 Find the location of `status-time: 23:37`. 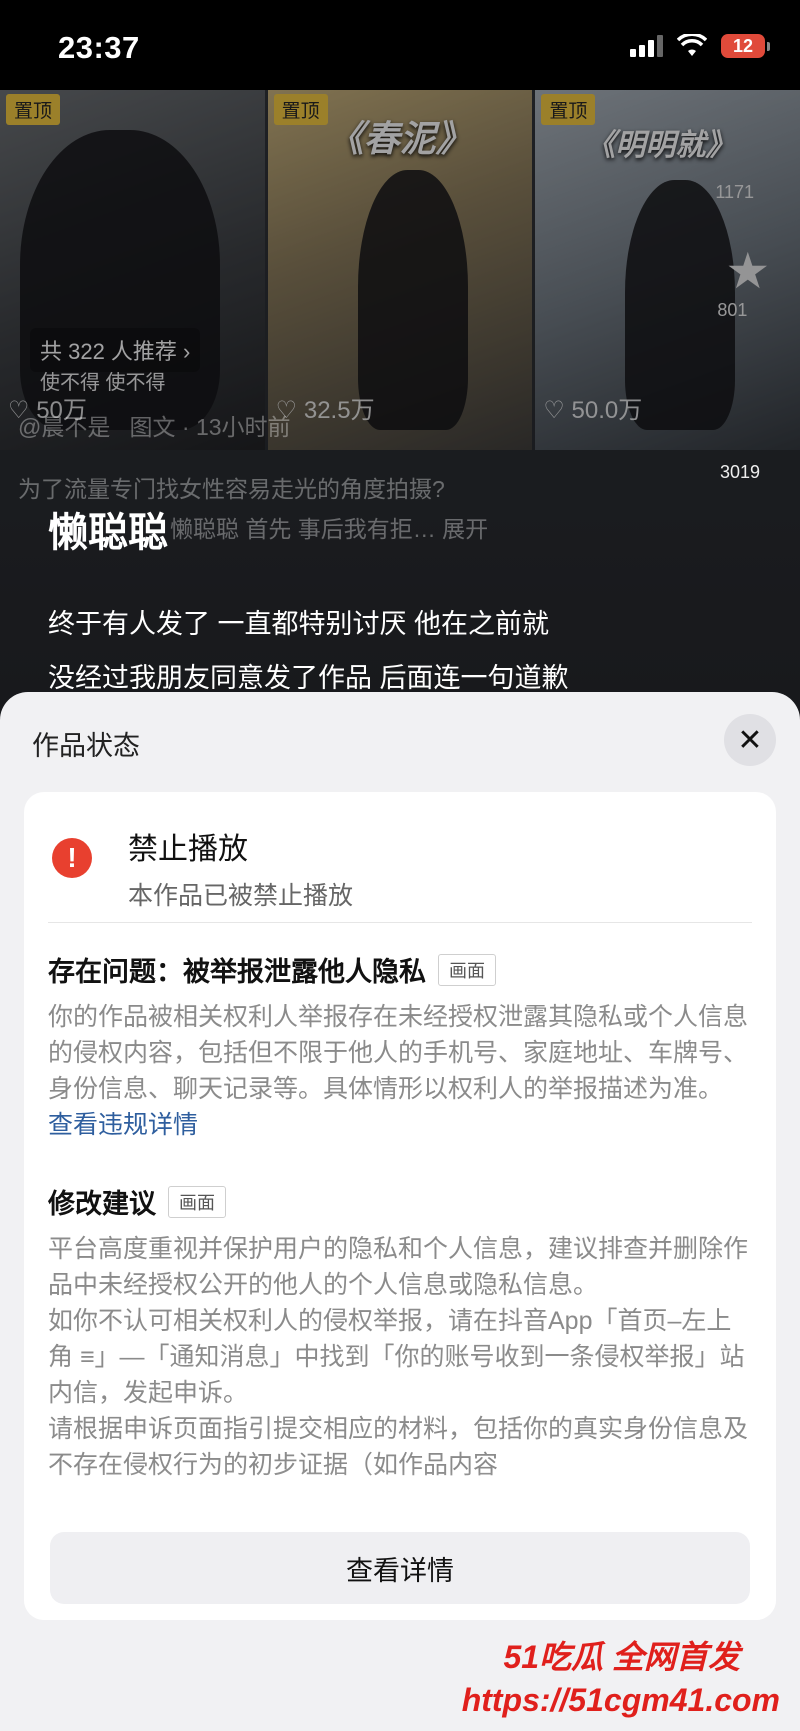

status-time: 23:37 is located at coordinates (99, 47).